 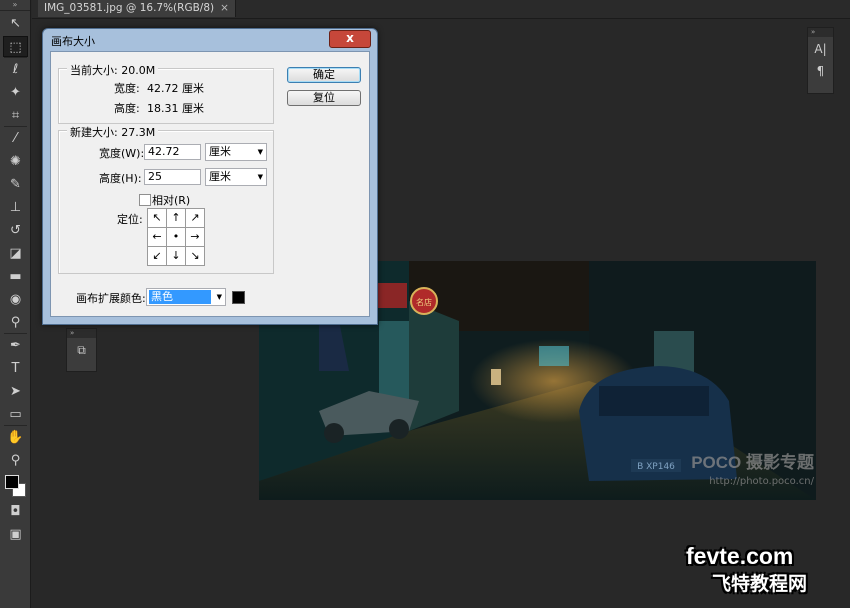 I want to click on canvas-extension-color-select: 黑色 ▼, so click(x=186, y=297).